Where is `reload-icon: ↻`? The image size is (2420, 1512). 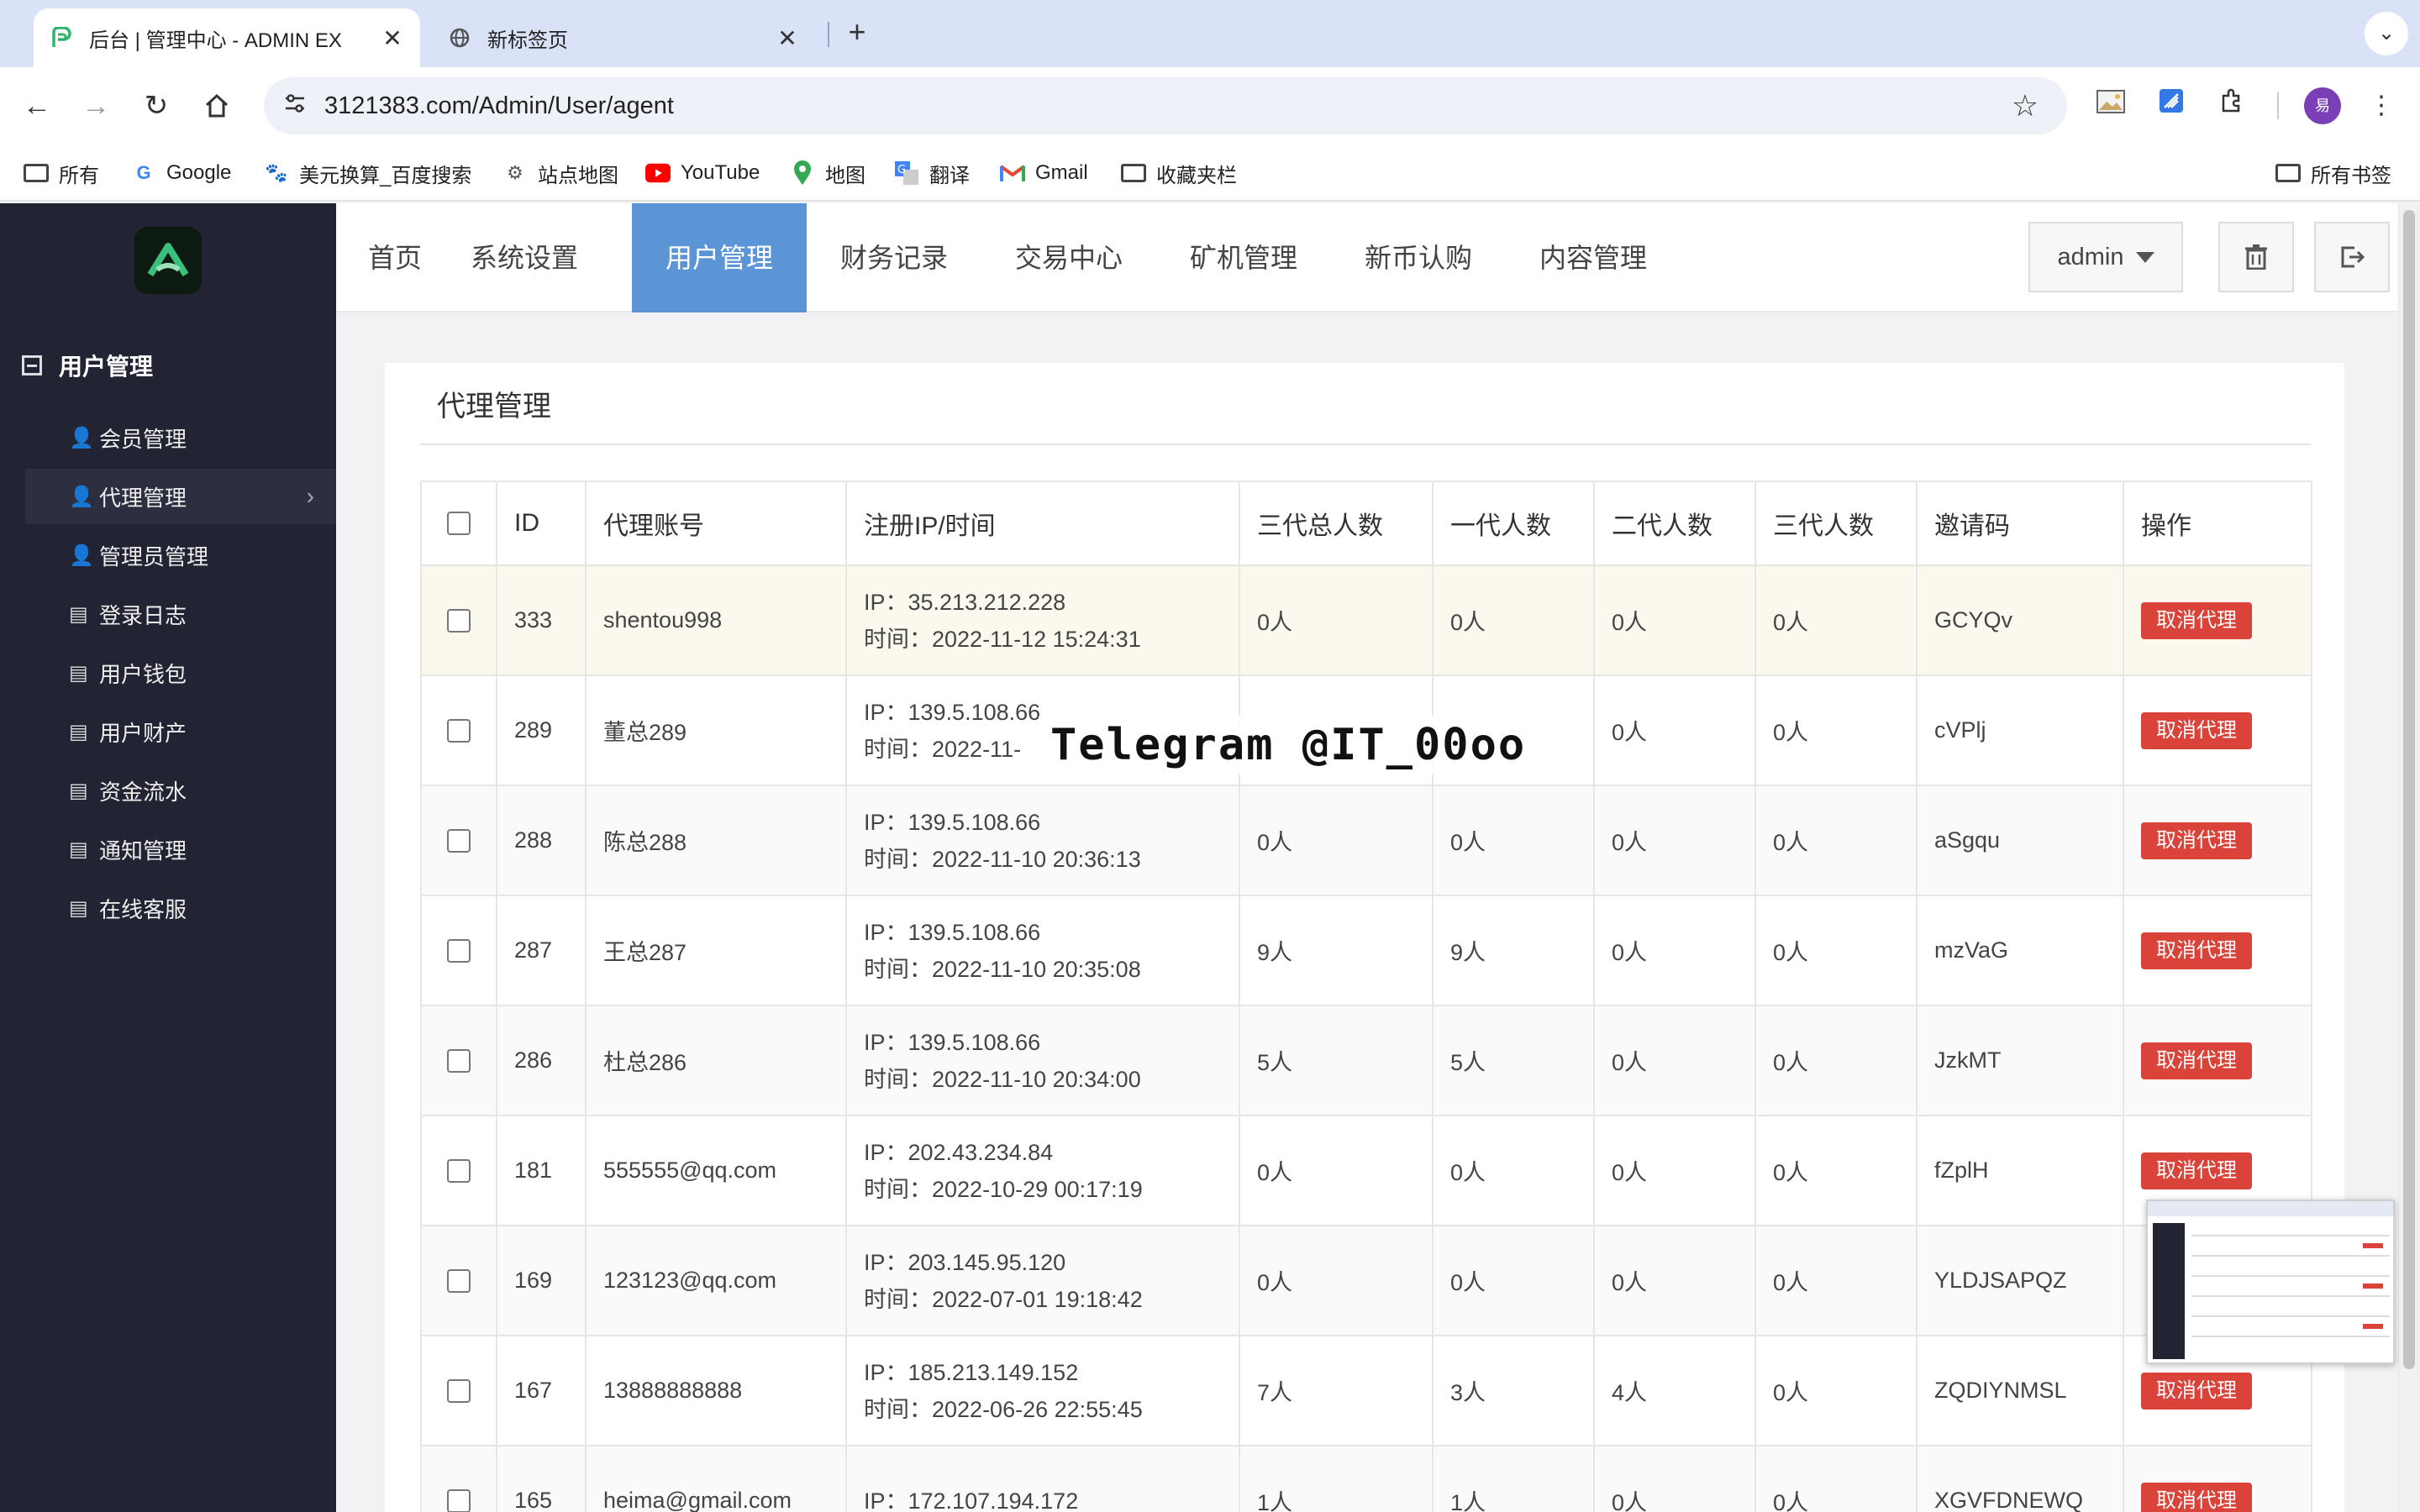
reload-icon: ↻ is located at coordinates (157, 105).